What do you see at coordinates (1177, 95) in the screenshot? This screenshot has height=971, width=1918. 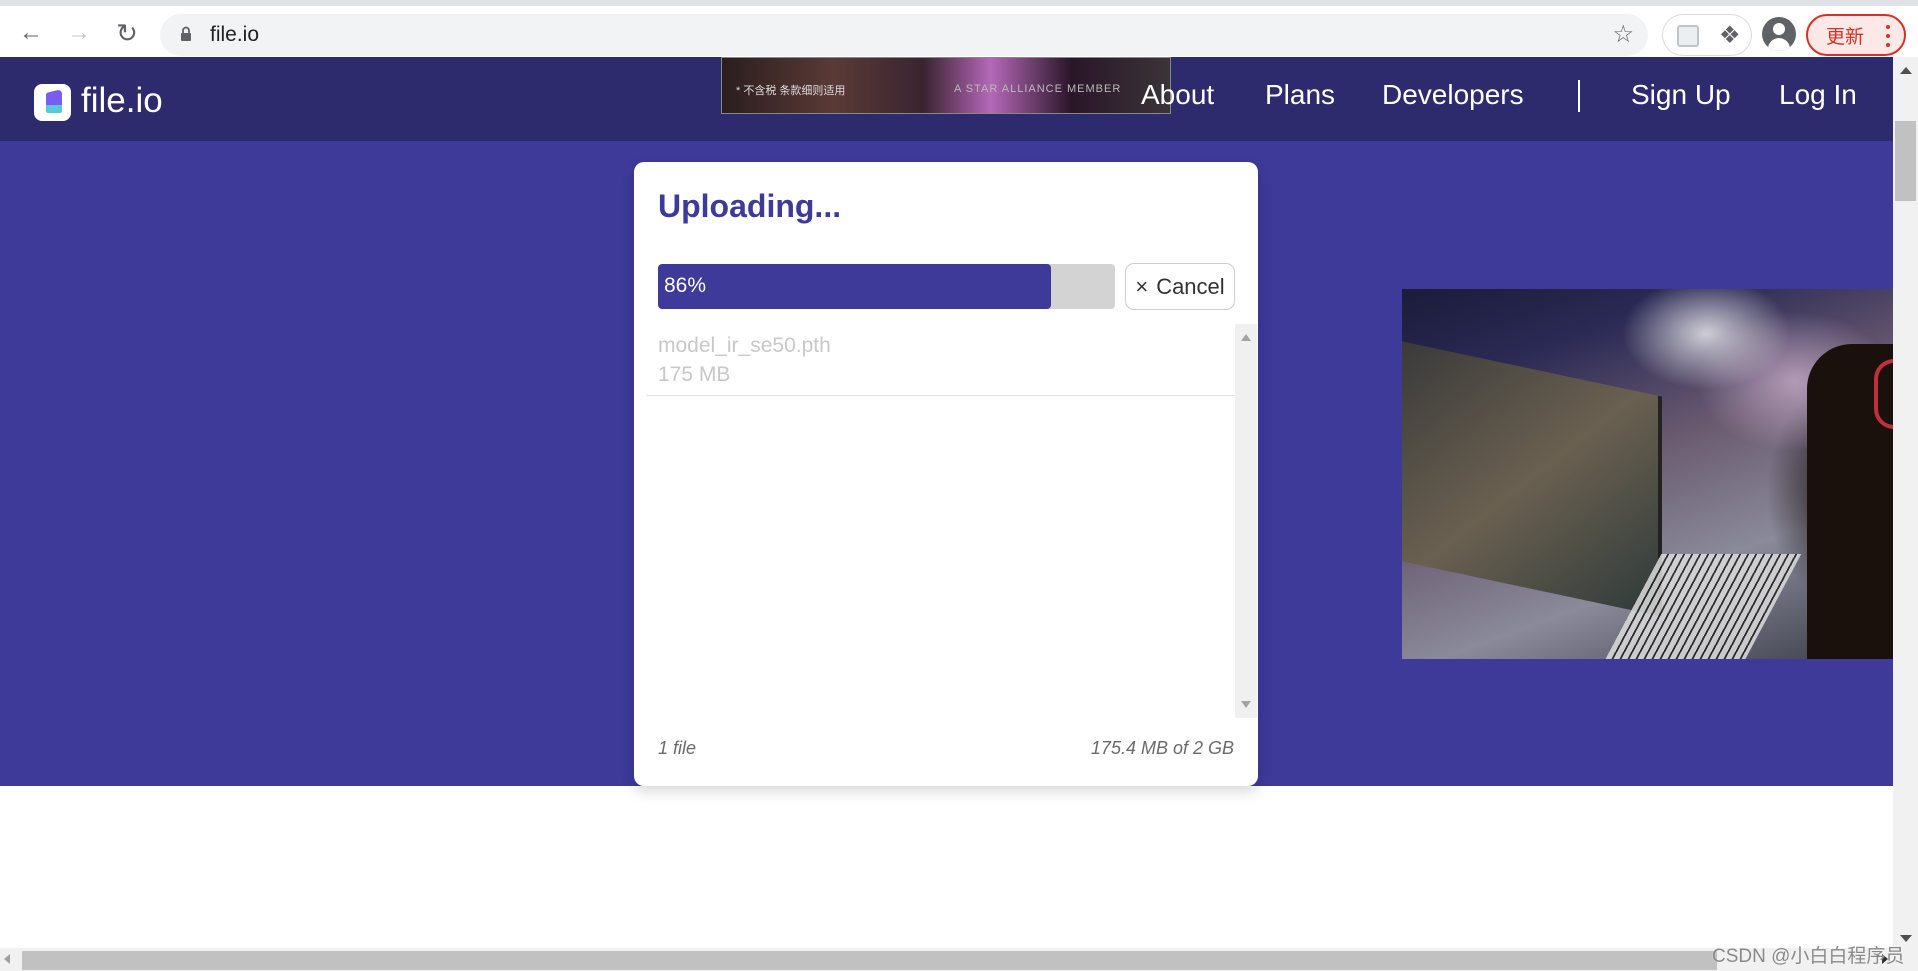 I see `nav-about: About` at bounding box center [1177, 95].